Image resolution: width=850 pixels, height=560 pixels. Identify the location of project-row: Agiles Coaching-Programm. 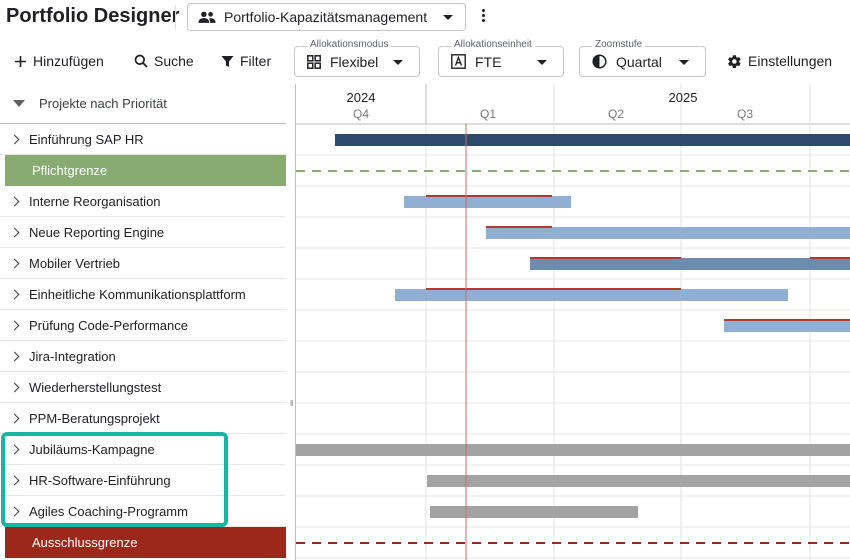
(143, 511).